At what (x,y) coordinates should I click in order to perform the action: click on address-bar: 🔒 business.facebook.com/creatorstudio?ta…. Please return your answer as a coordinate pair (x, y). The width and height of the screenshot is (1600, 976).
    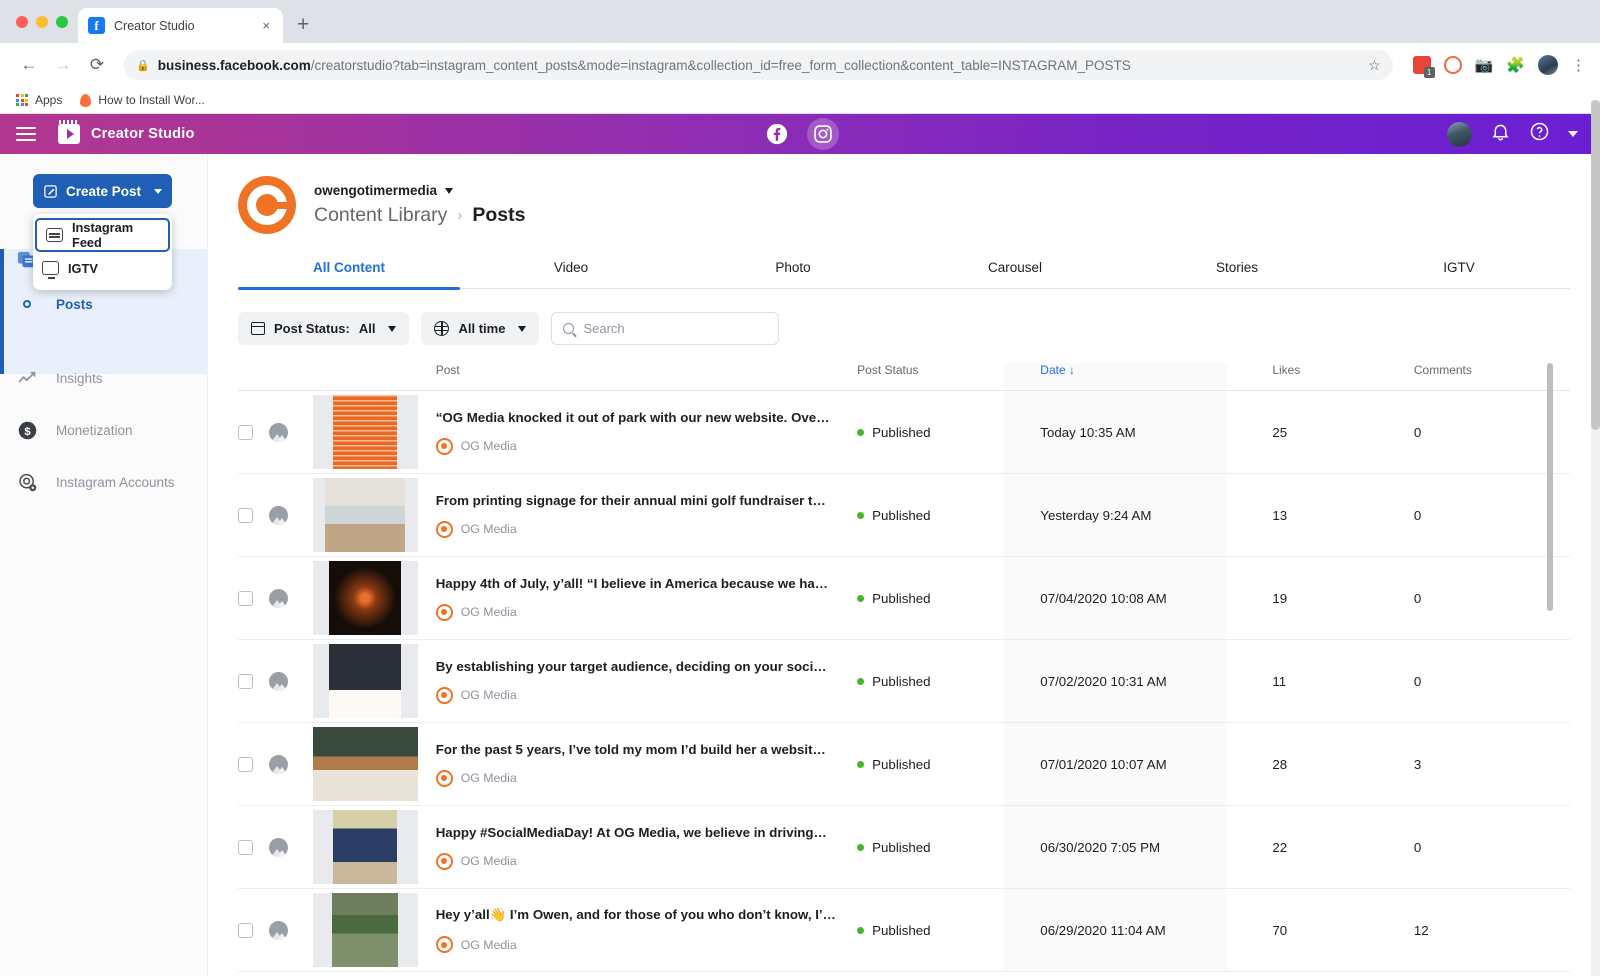
    Looking at the image, I should click on (758, 65).